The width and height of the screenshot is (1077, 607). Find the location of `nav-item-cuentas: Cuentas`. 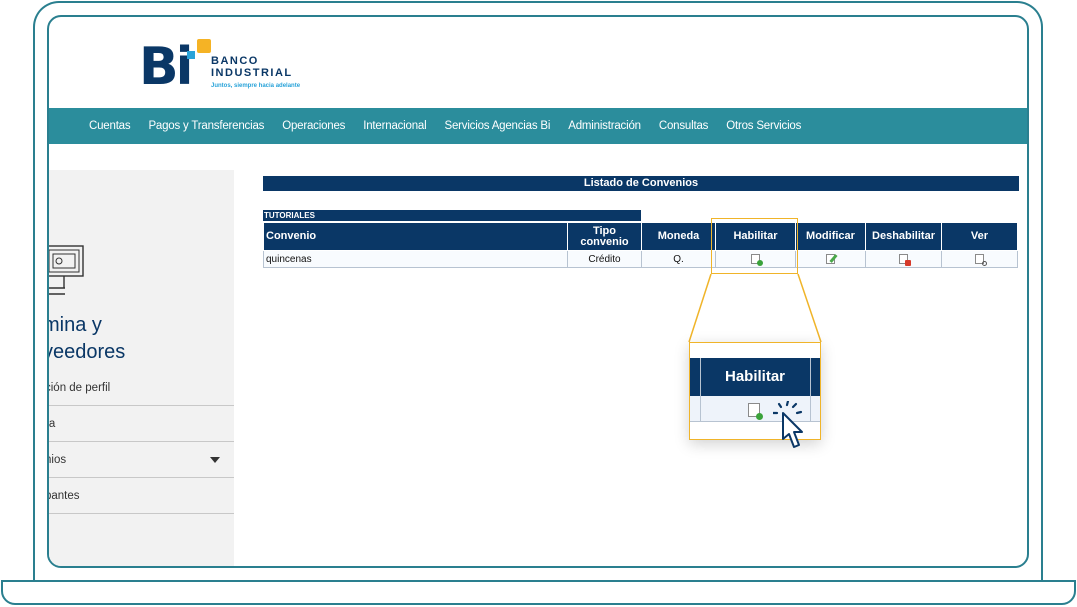

nav-item-cuentas: Cuentas is located at coordinates (110, 126).